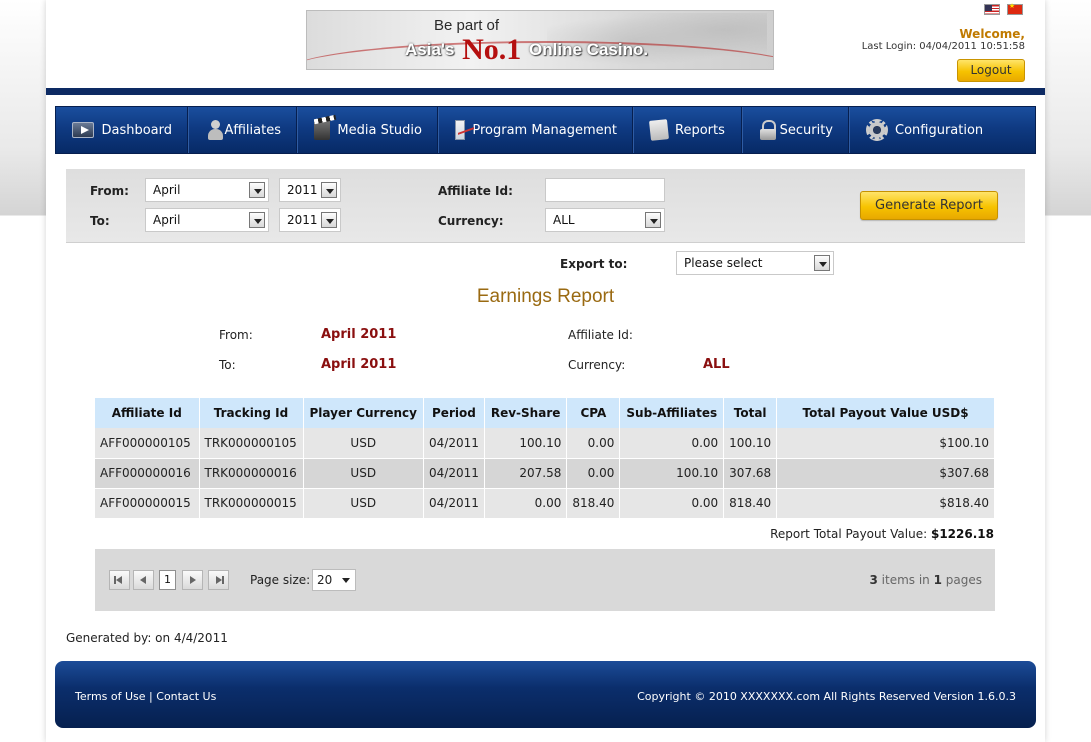 The height and width of the screenshot is (742, 1091). I want to click on from-year-select: 2011, so click(310, 190).